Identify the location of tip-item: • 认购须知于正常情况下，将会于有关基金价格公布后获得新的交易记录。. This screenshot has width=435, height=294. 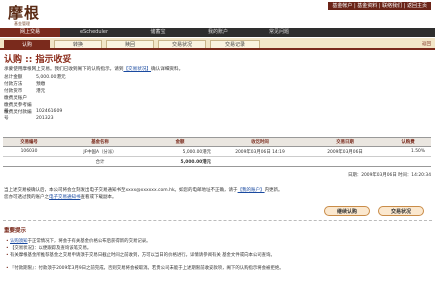
(218, 242).